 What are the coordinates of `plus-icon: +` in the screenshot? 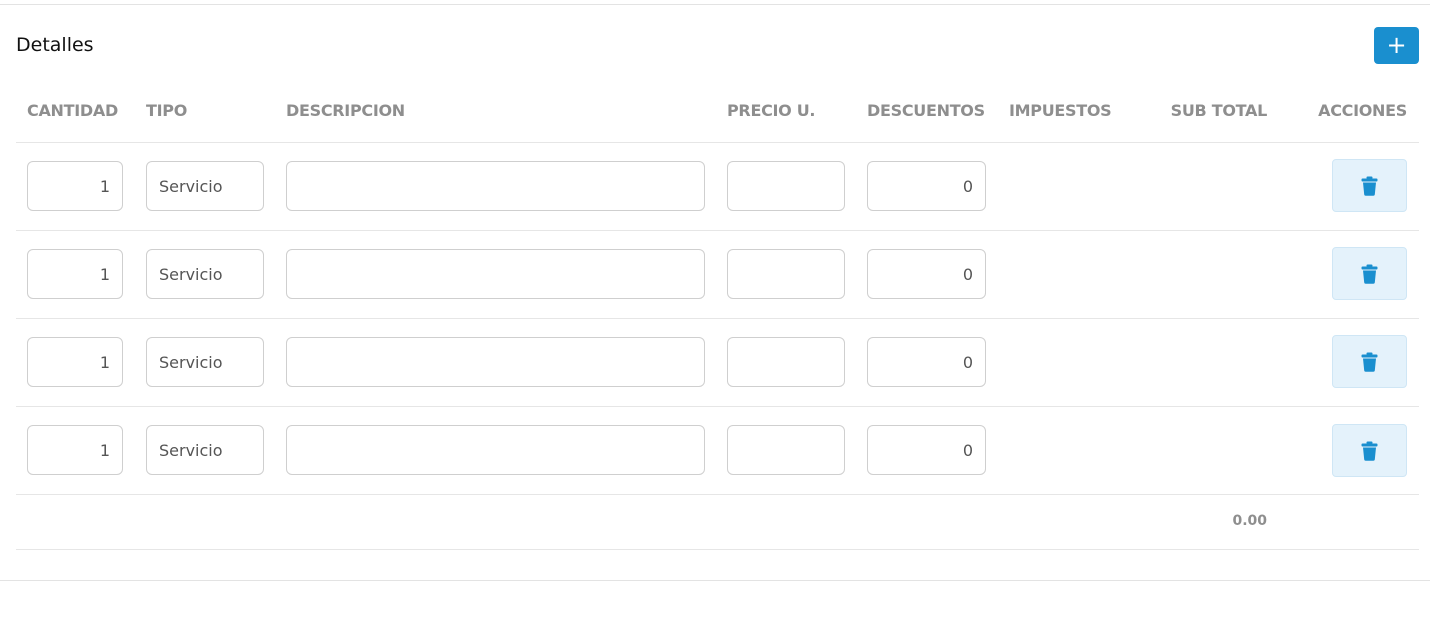 It's located at (1396, 45).